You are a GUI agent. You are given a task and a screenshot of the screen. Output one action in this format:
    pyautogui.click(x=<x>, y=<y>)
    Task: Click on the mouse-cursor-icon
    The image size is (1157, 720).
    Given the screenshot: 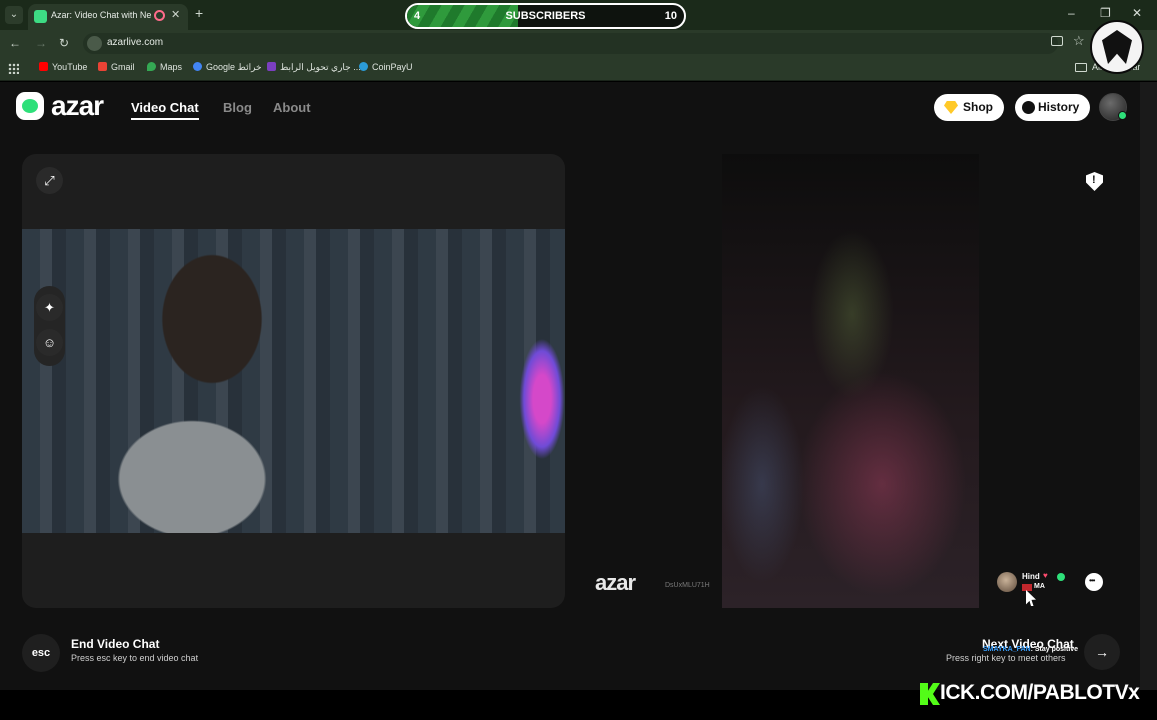 What is the action you would take?
    pyautogui.click(x=1031, y=598)
    